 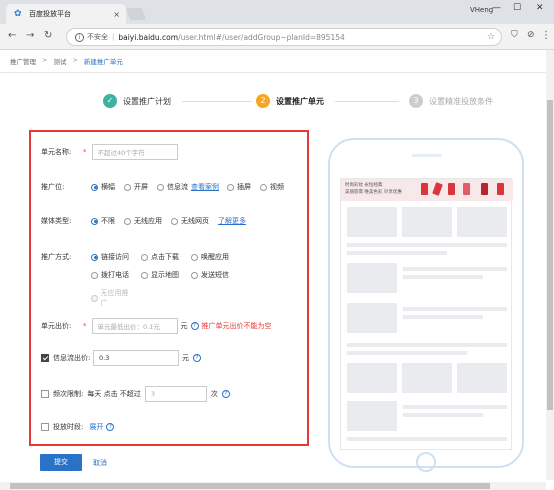 I want to click on media-option: 无线应用, so click(x=143, y=221).